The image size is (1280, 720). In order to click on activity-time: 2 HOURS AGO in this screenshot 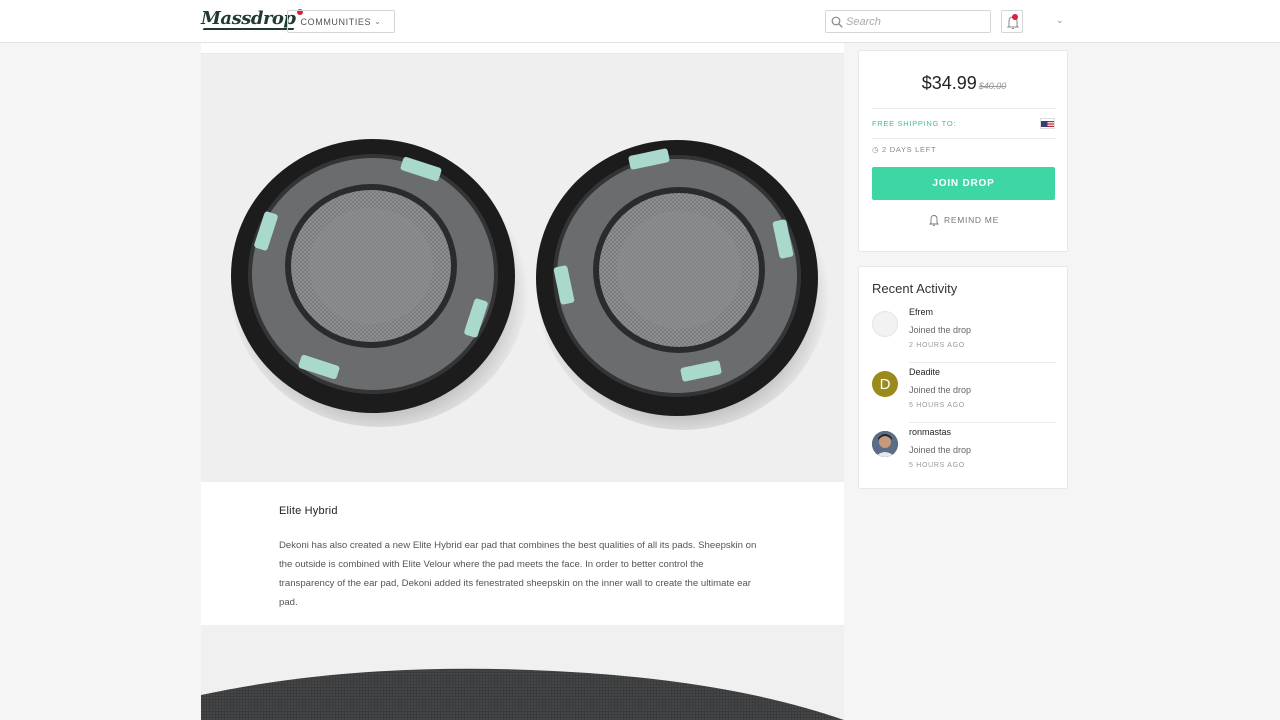, I will do `click(937, 345)`.